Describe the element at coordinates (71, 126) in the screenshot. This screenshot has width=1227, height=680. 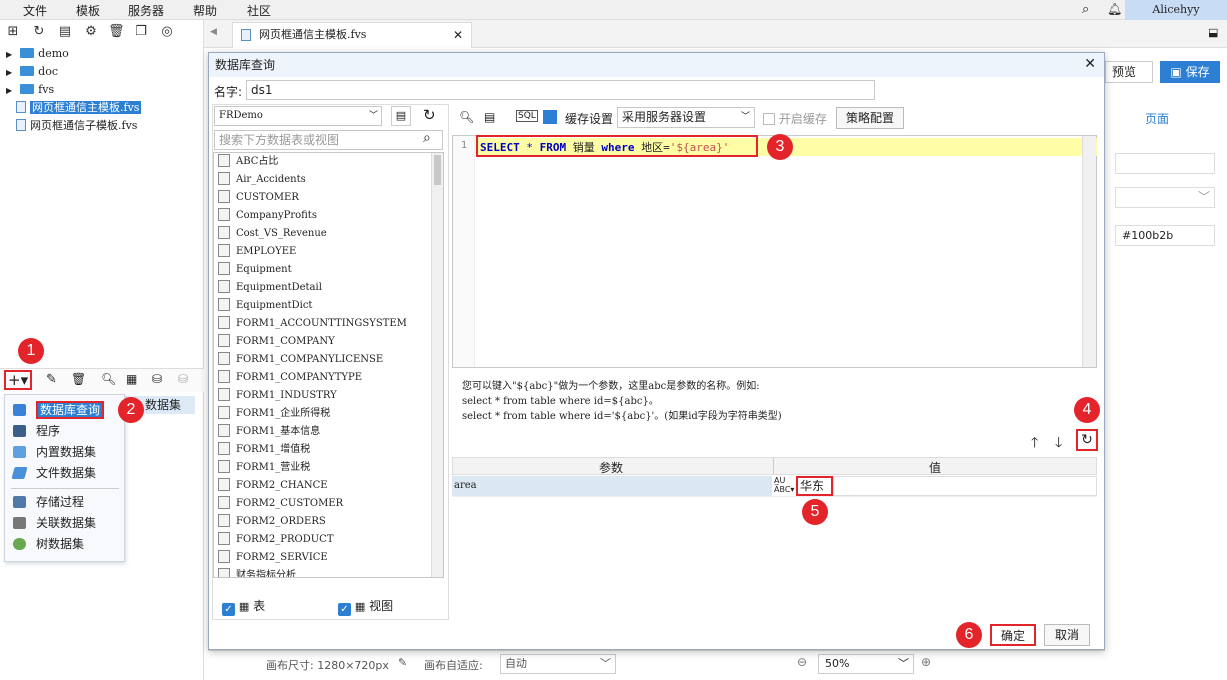
I see `tree-file-sub: 网页框通信子模板.fvs` at that location.